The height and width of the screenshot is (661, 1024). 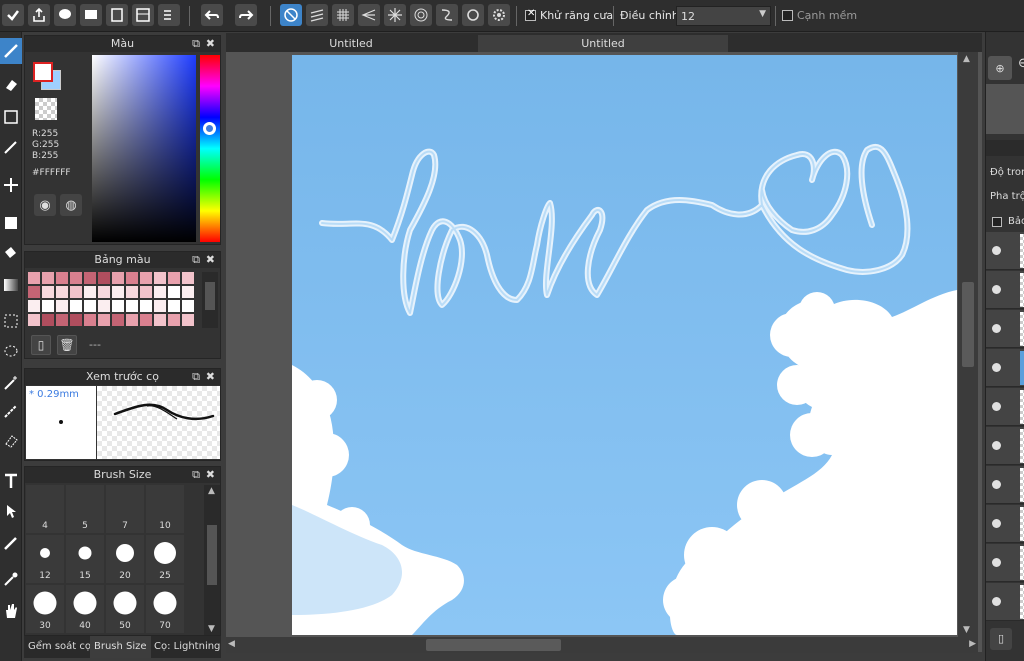 What do you see at coordinates (165, 609) in the screenshot?
I see `brush-size-cell: 70` at bounding box center [165, 609].